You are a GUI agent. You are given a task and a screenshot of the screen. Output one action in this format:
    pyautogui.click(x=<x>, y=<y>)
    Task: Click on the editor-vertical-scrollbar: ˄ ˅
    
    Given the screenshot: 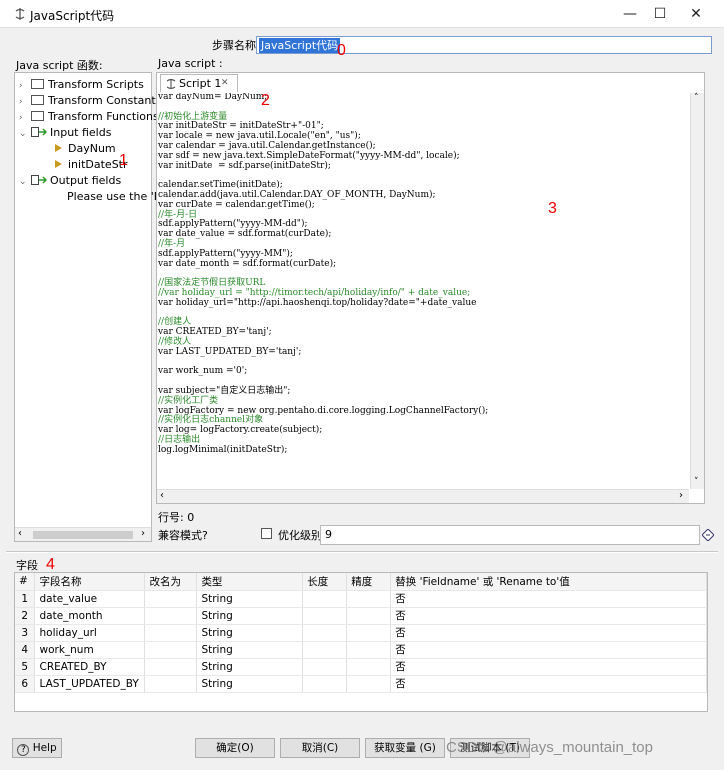 What is the action you would take?
    pyautogui.click(x=697, y=291)
    